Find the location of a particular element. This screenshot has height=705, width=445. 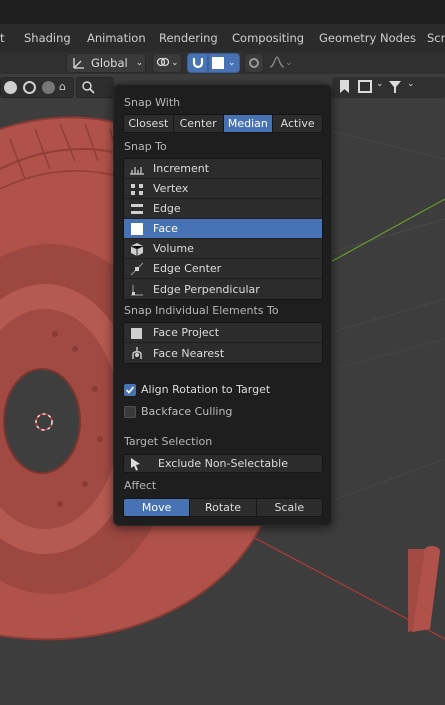

affect-move: Move is located at coordinates (157, 507).